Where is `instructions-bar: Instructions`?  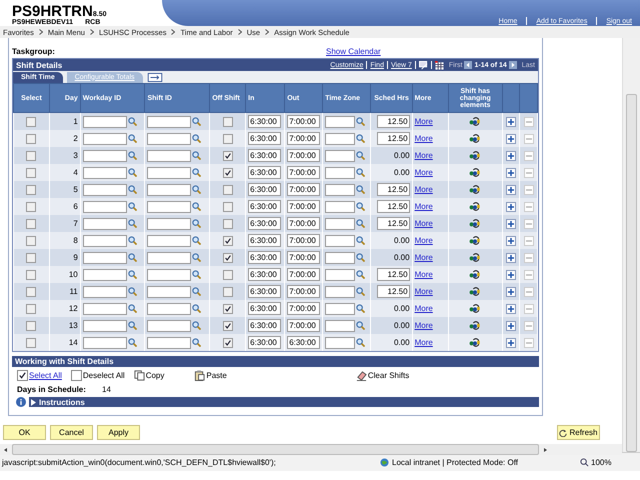 instructions-bar: Instructions is located at coordinates (284, 402).